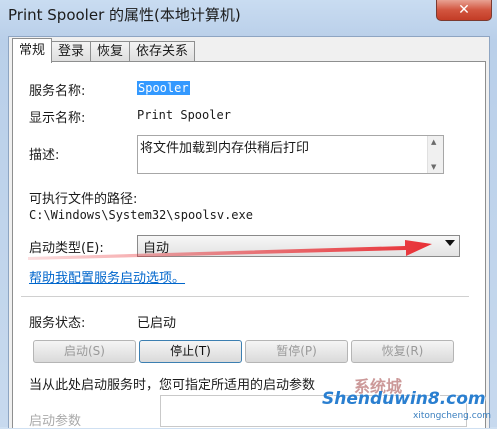 Image resolution: width=497 pixels, height=429 pixels. I want to click on service-name-label: 服务名称:, so click(57, 91).